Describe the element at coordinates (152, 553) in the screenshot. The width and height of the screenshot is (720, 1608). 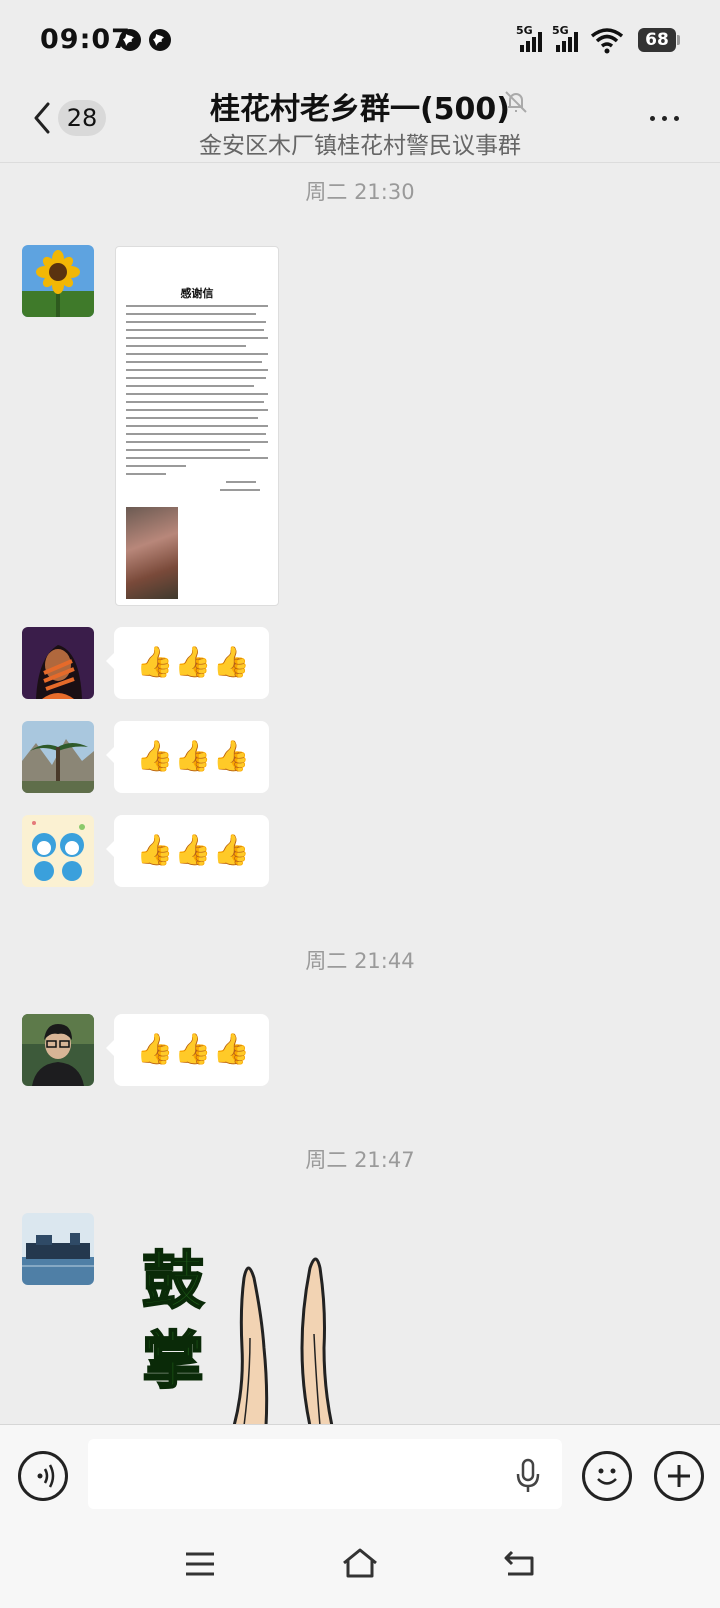
I see `photo-thumbnail` at that location.